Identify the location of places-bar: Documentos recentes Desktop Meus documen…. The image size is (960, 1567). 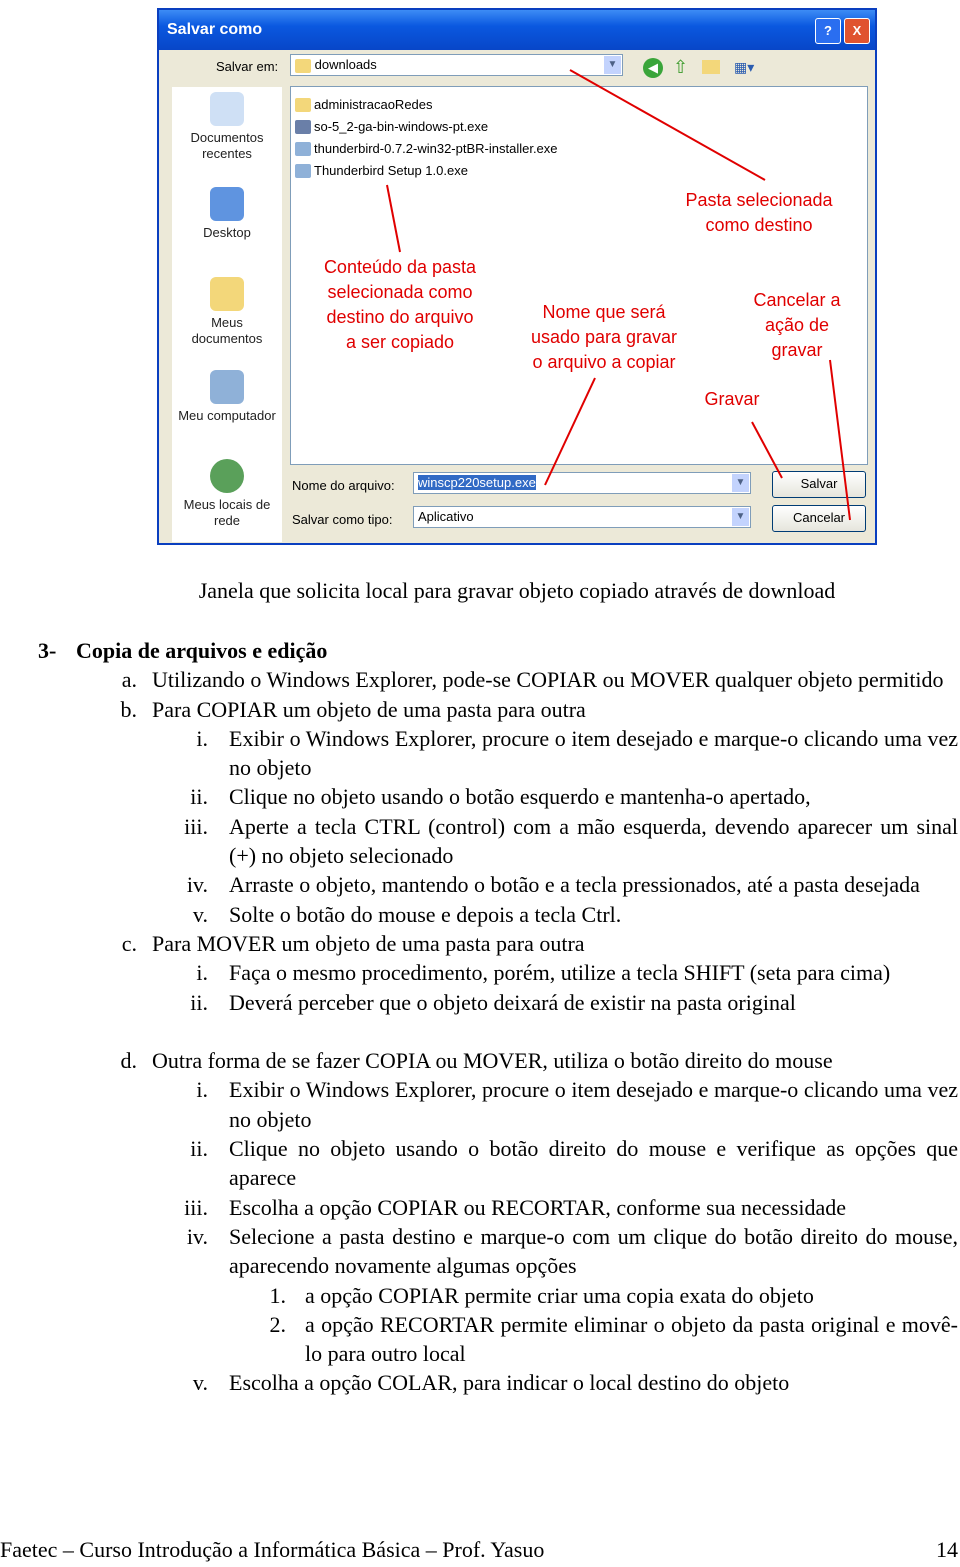
(227, 314).